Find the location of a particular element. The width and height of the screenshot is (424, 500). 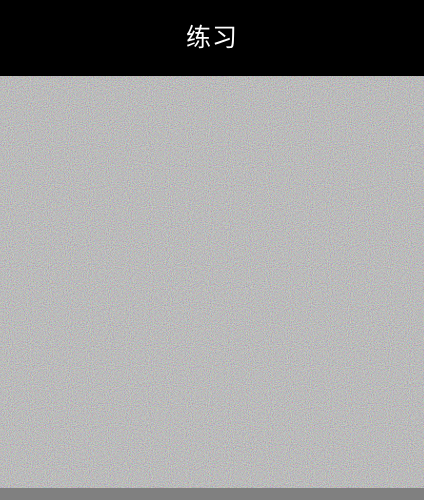

bottom-strip is located at coordinates (212, 494).